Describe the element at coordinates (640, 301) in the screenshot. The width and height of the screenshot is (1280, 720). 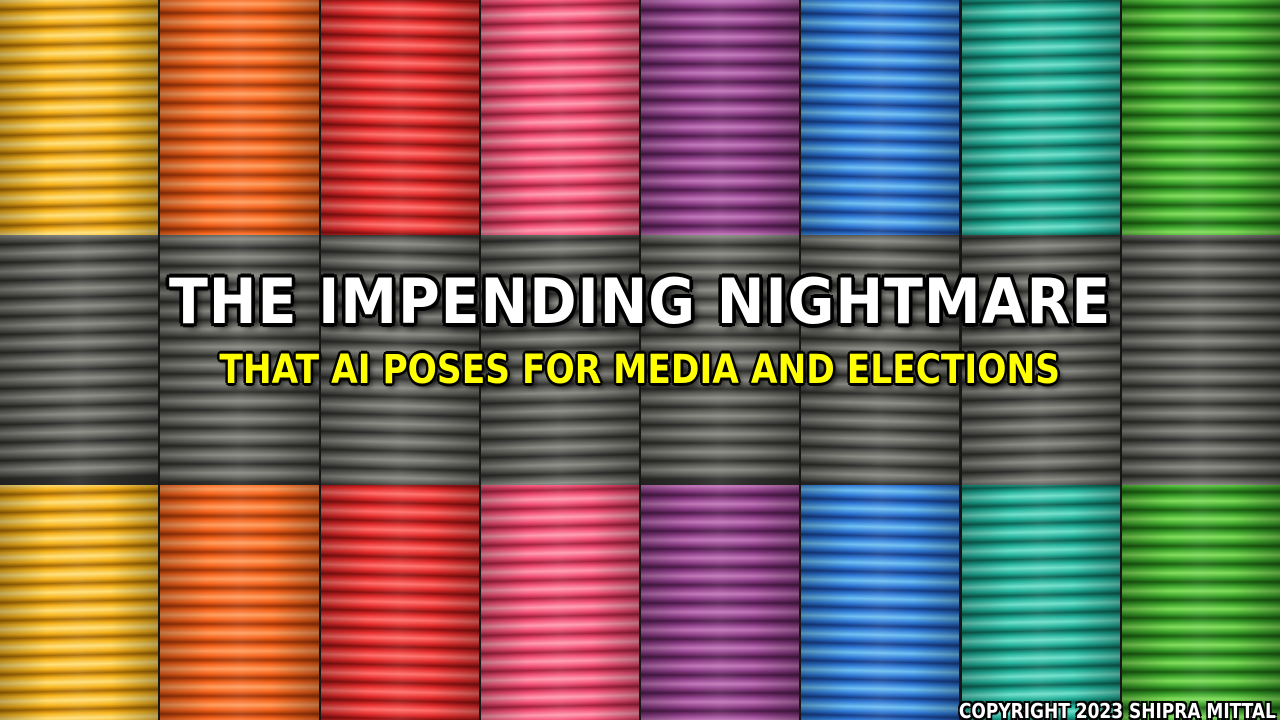
I see `headline: THE IMPENDING NIGHTMARE` at that location.